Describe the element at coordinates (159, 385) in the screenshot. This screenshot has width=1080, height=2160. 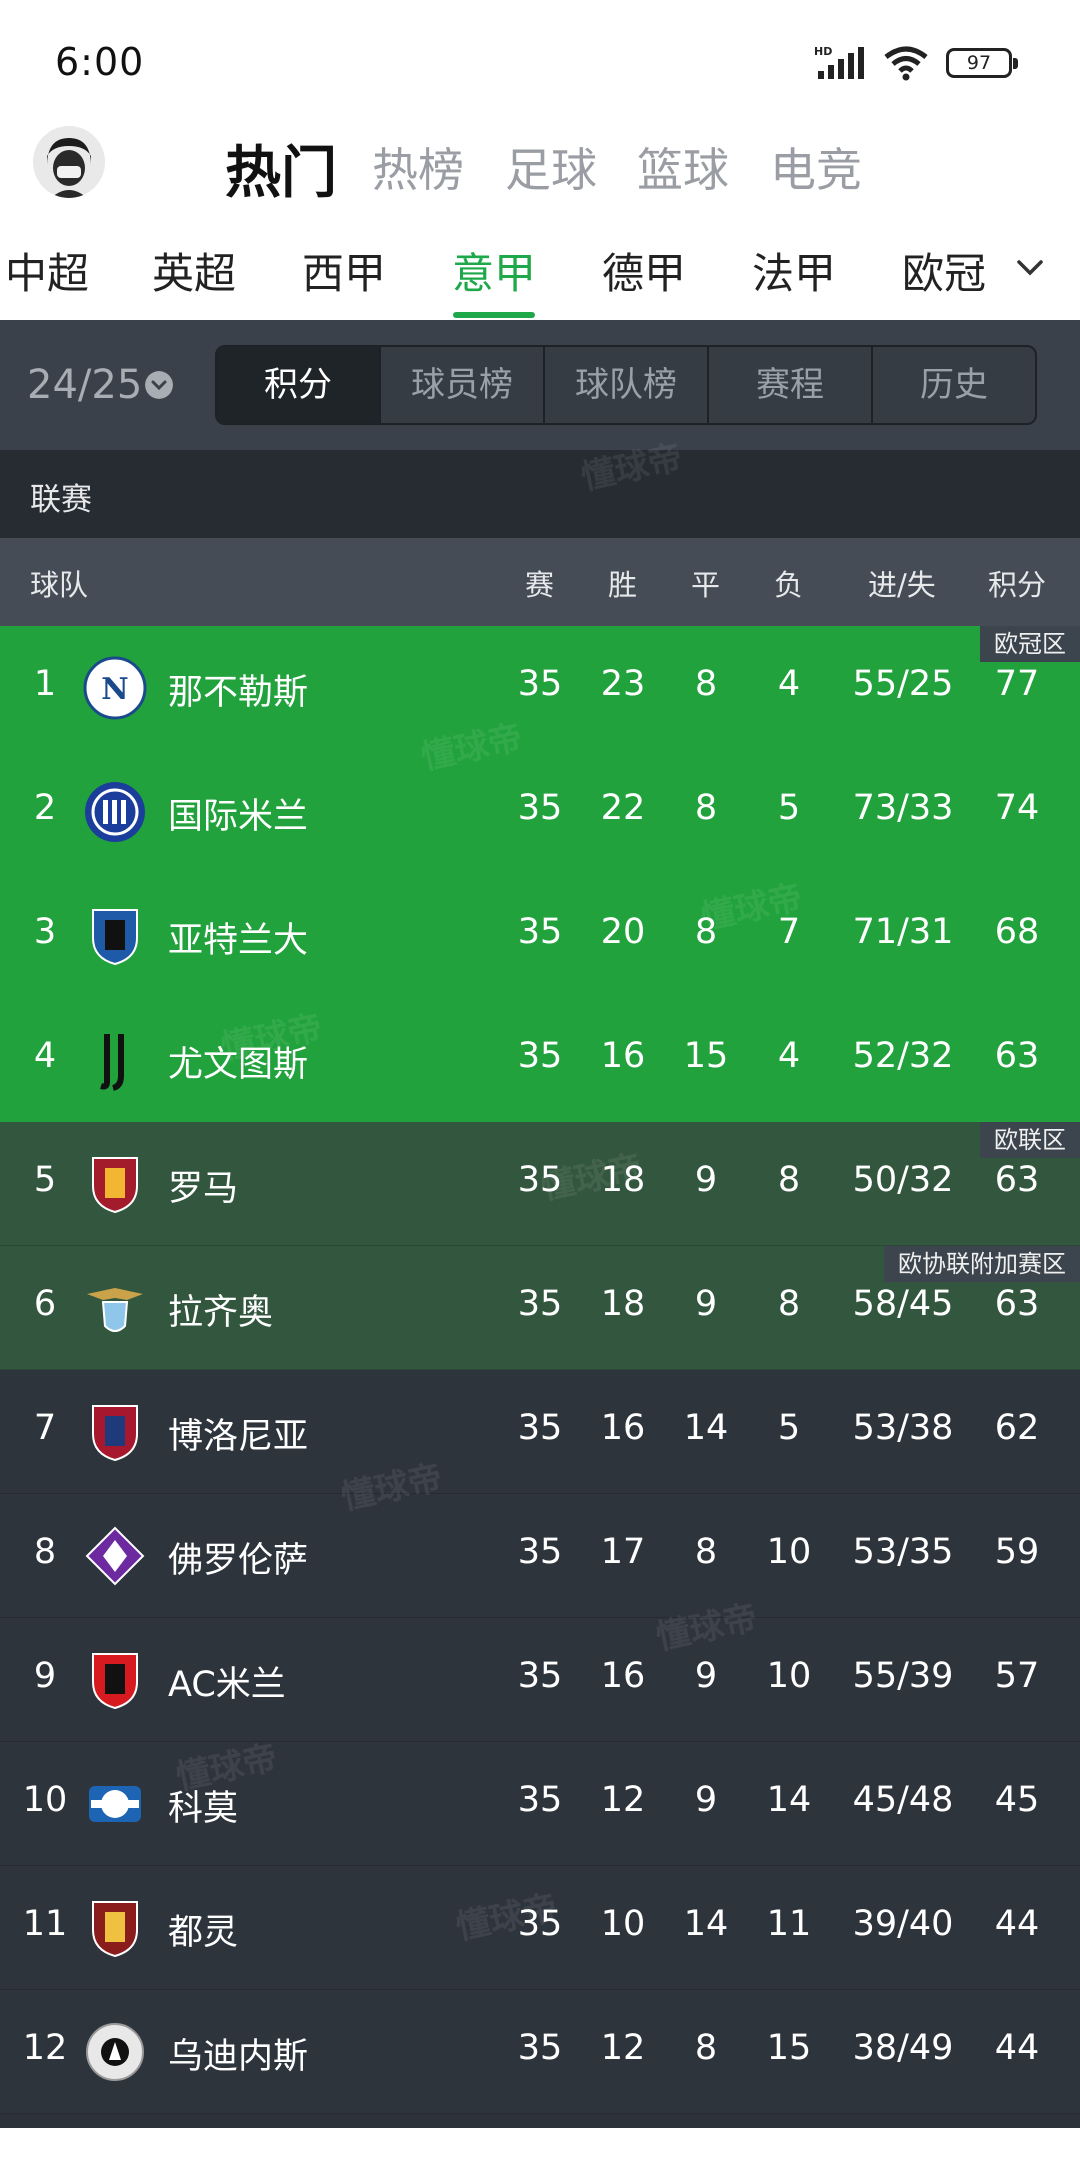
I see `chevron-down-circle-icon` at that location.